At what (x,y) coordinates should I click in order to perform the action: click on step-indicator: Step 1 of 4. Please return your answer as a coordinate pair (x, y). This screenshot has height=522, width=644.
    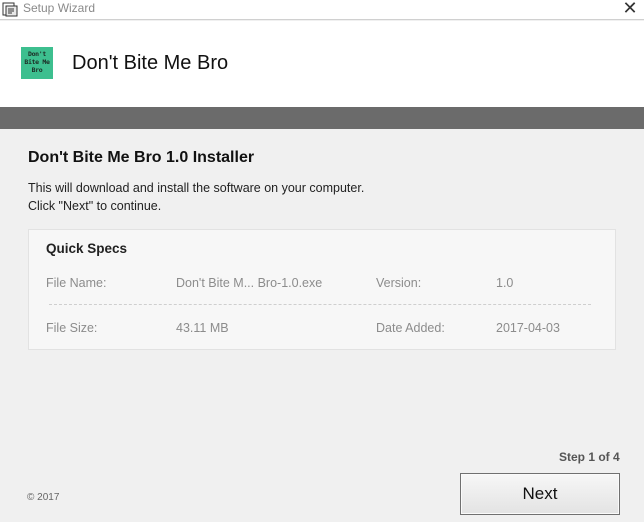
    Looking at the image, I should click on (589, 457).